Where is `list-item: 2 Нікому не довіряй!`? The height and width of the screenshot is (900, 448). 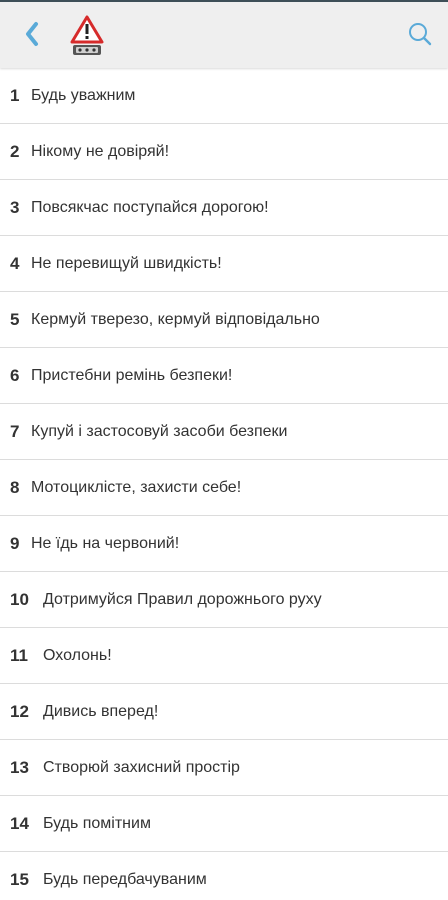
list-item: 2 Нікому не довіряй! is located at coordinates (224, 152).